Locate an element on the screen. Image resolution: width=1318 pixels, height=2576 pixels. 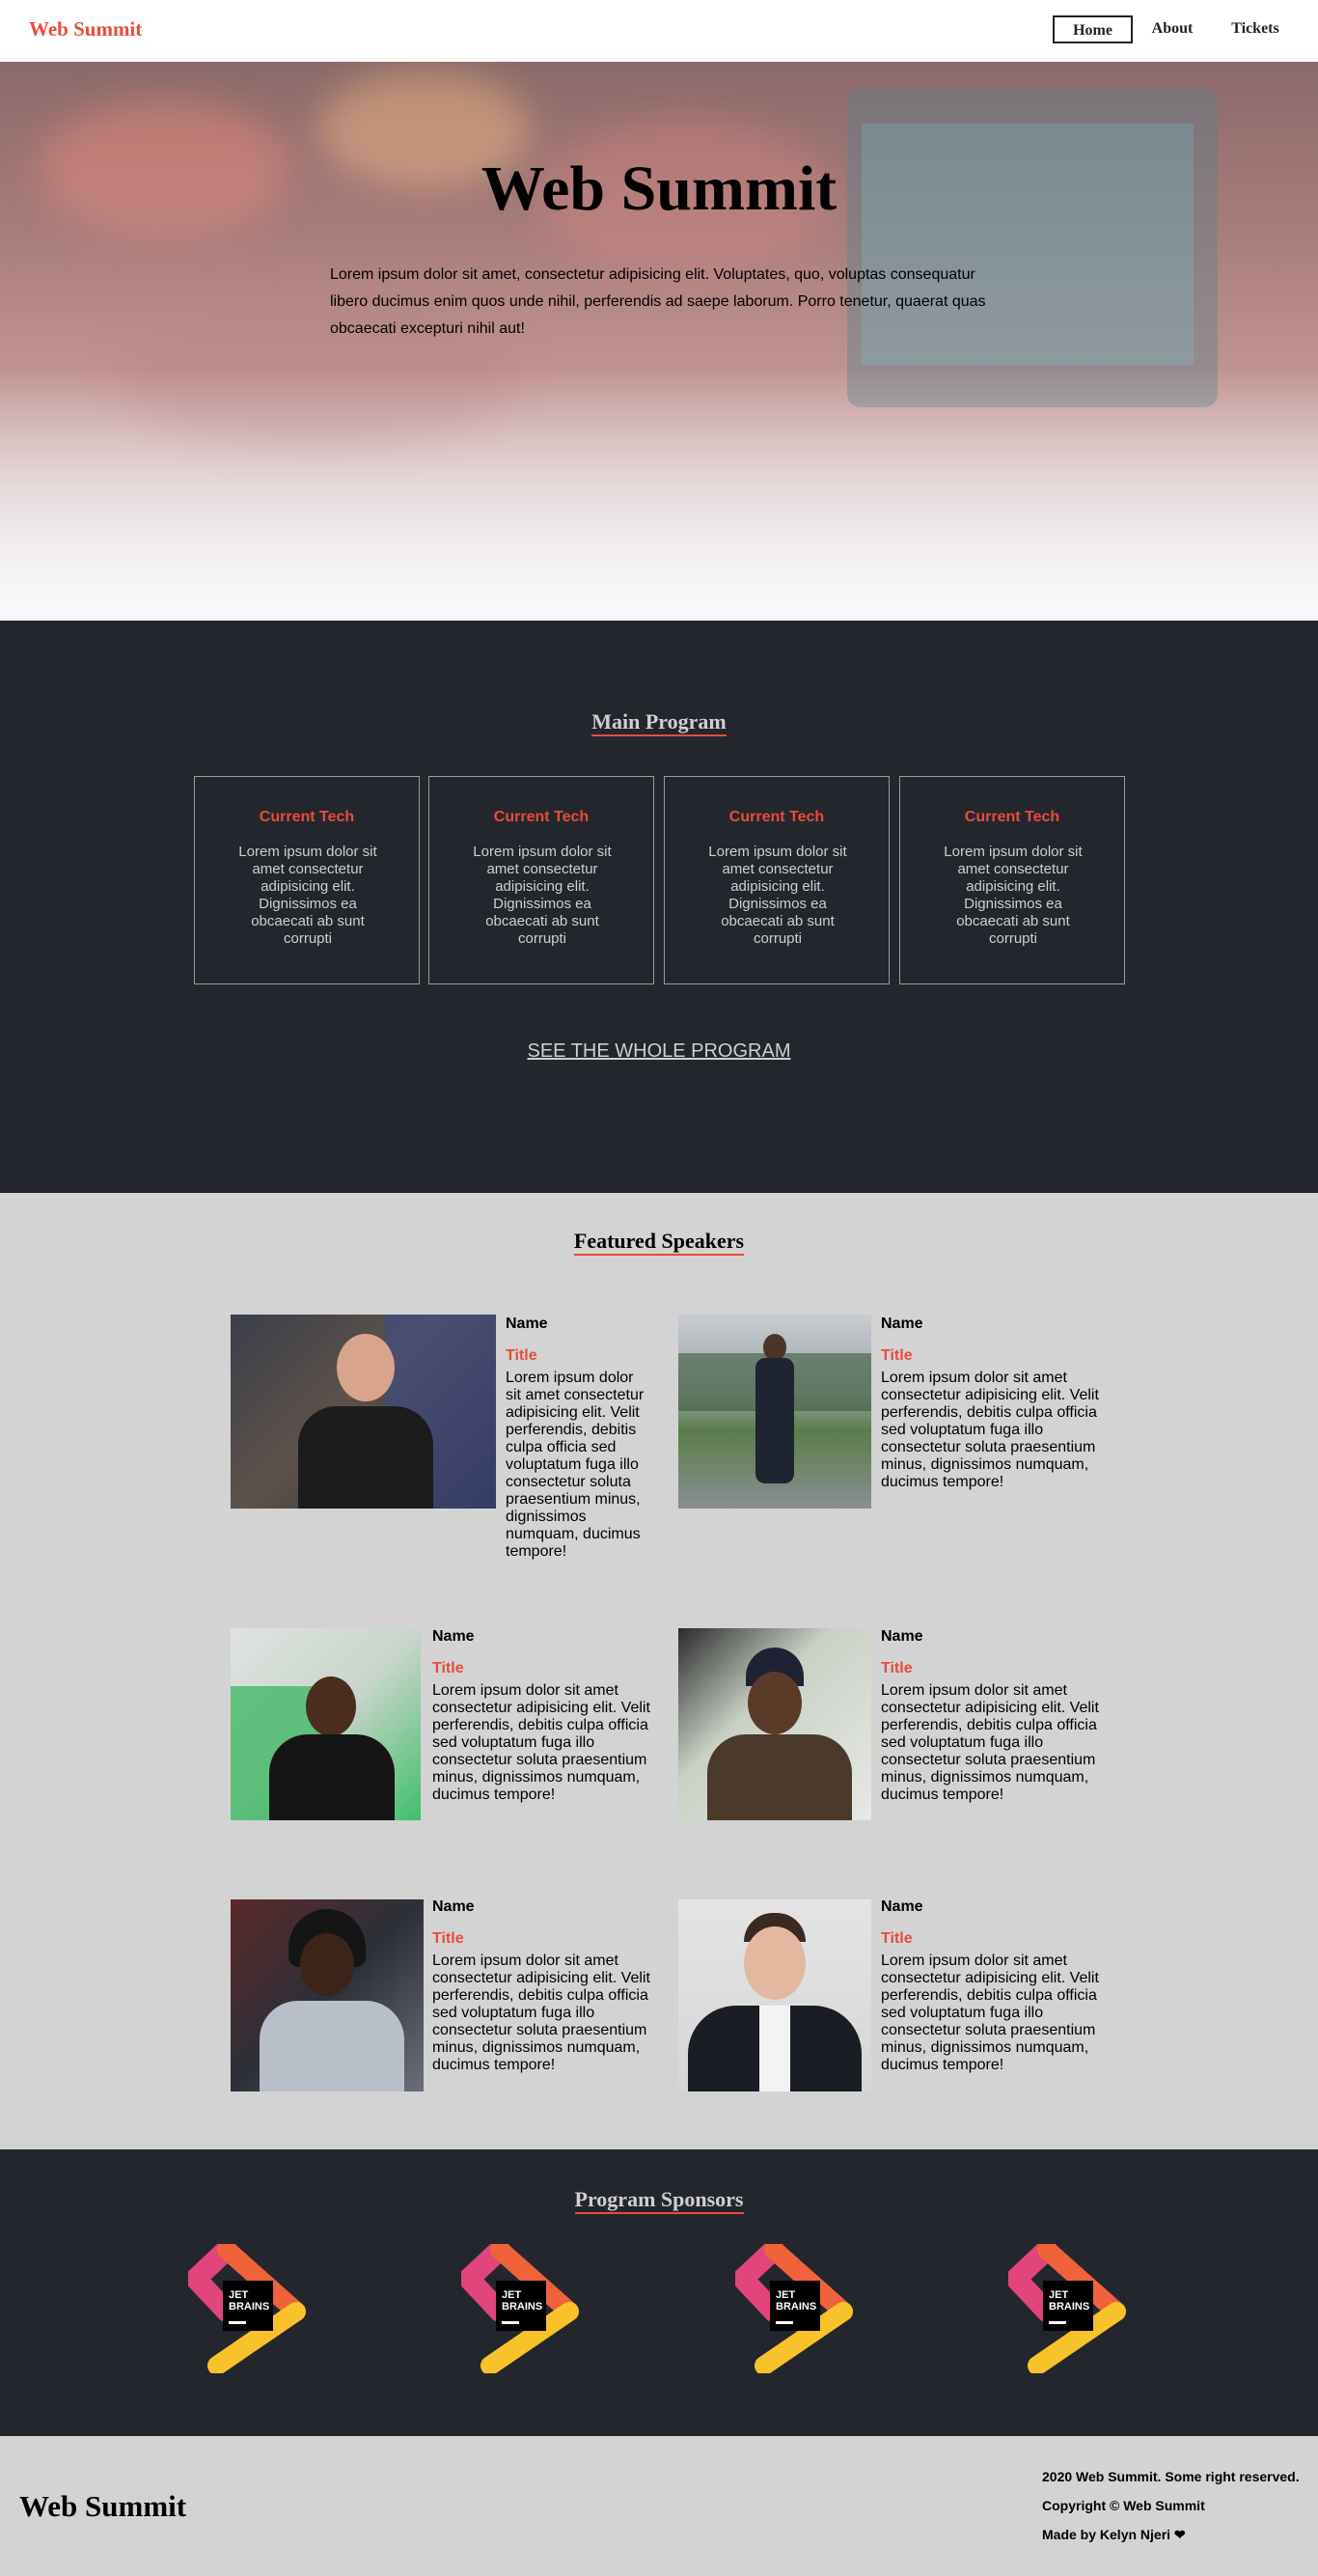
footer-rights-text: 2020 Web Summit. Some right reserved. is located at coordinates (1171, 2476).